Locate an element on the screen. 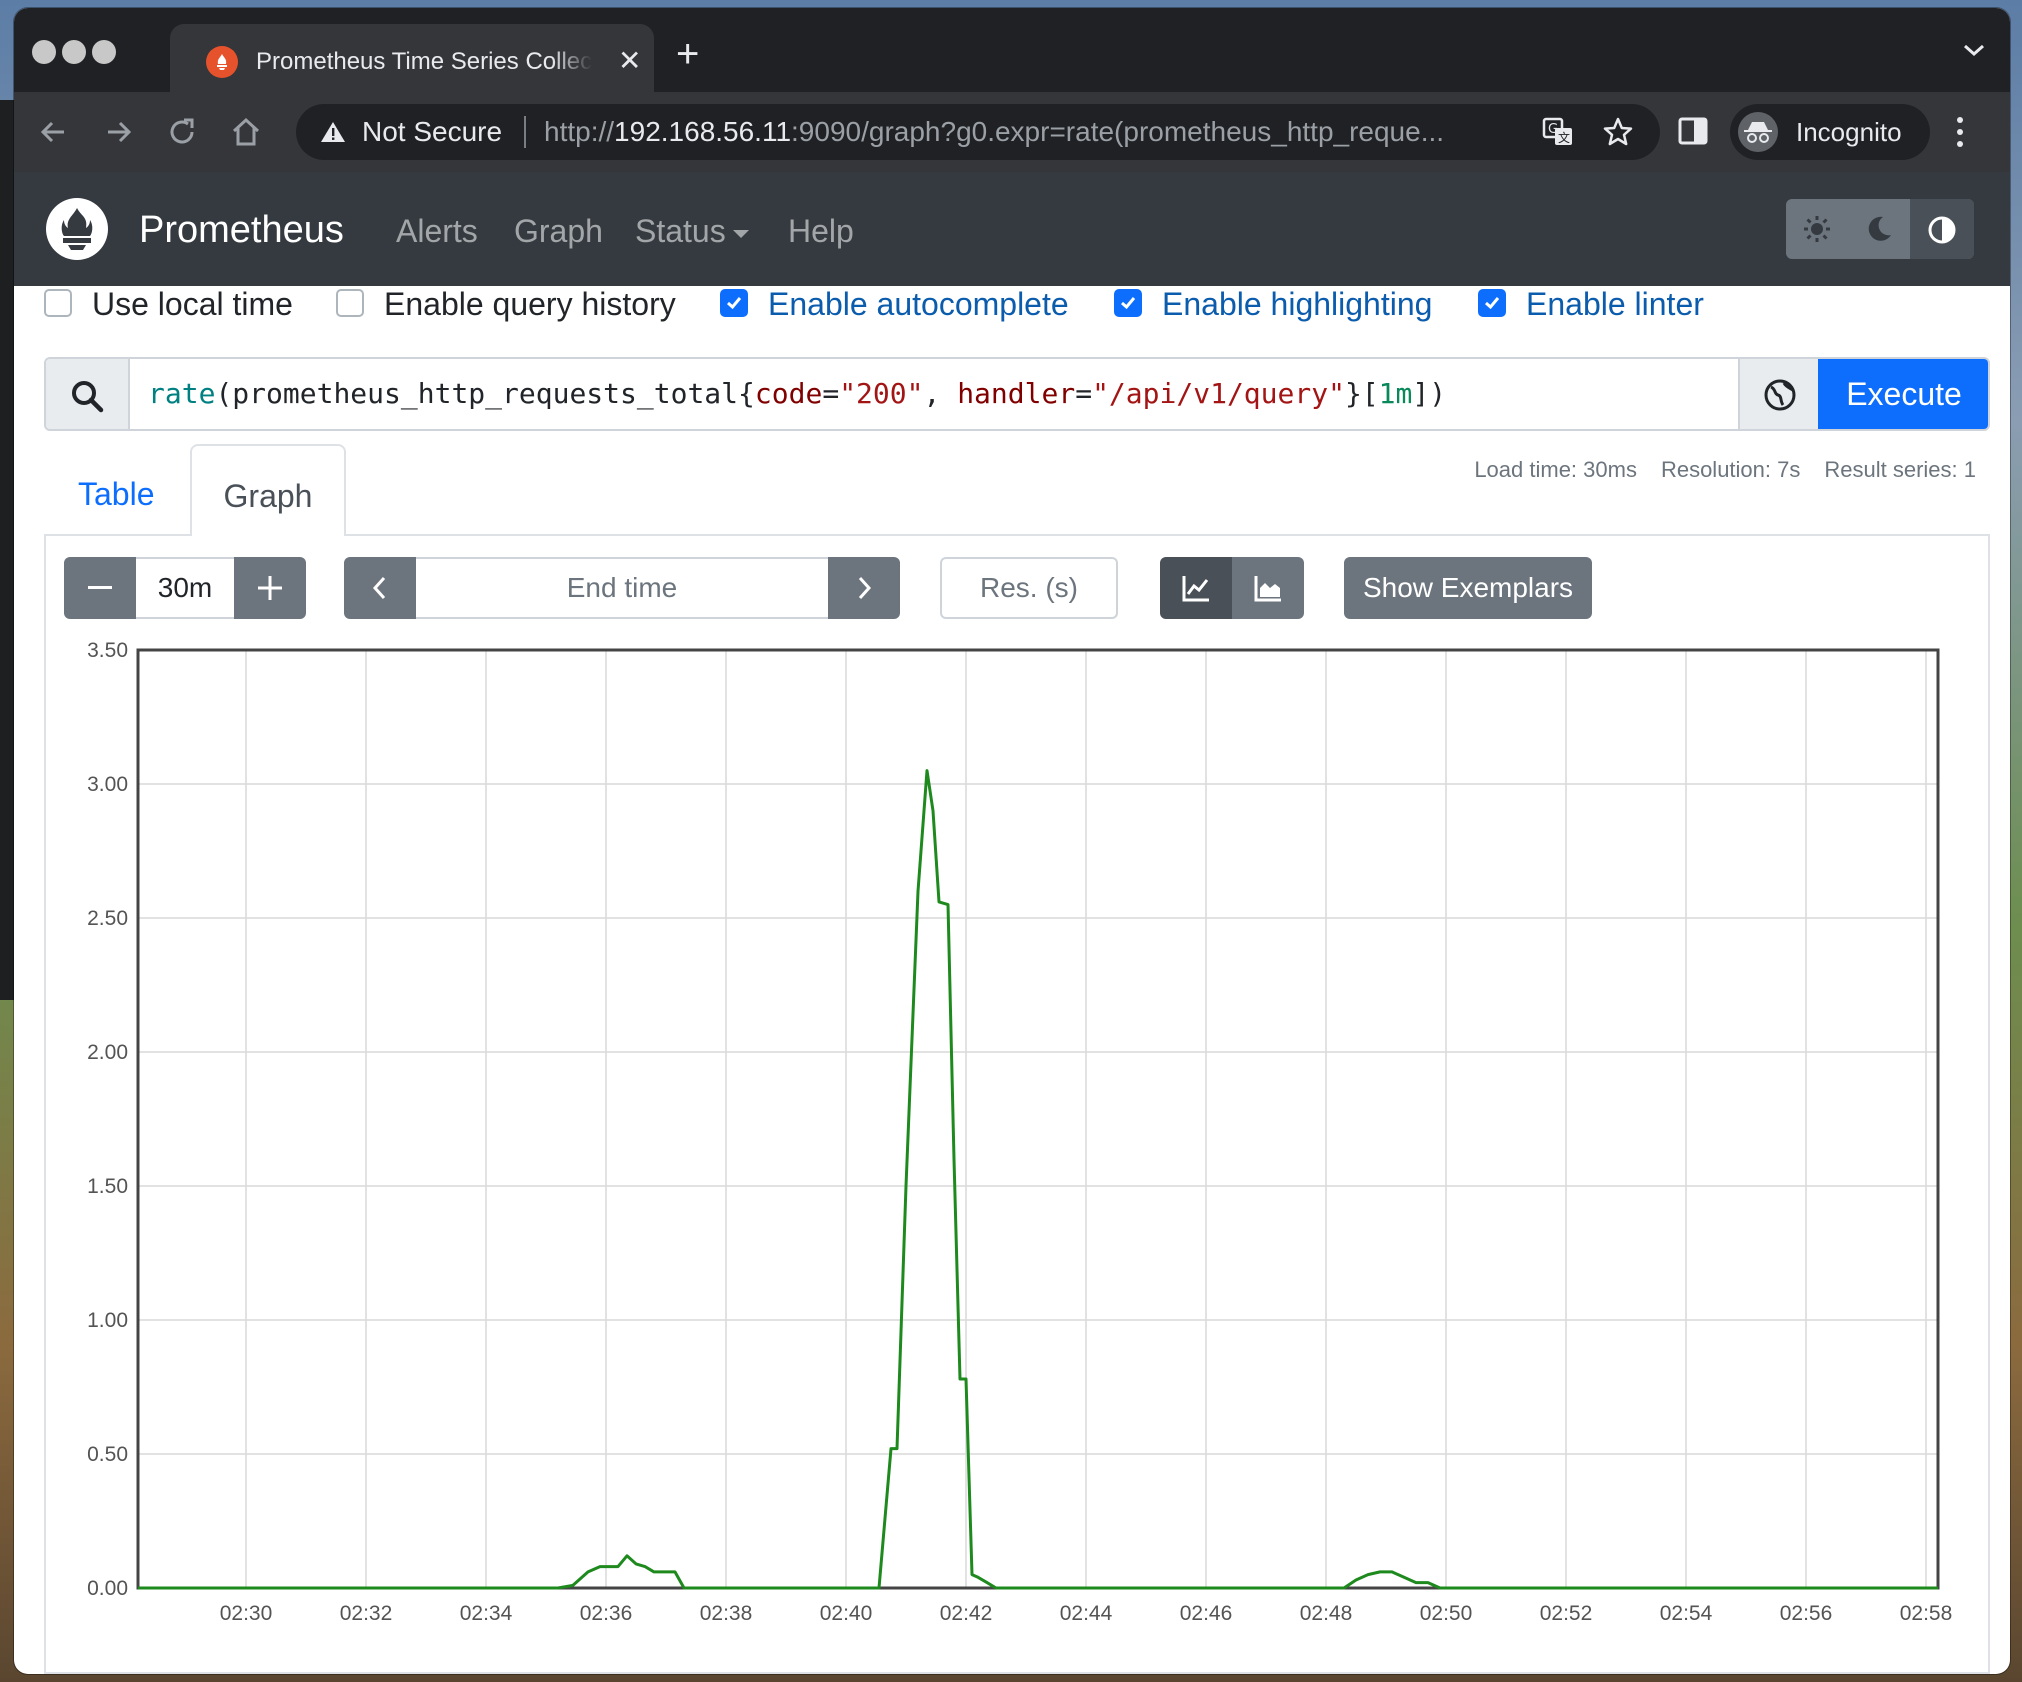  x-tick-label: 02:38 is located at coordinates (726, 1613).